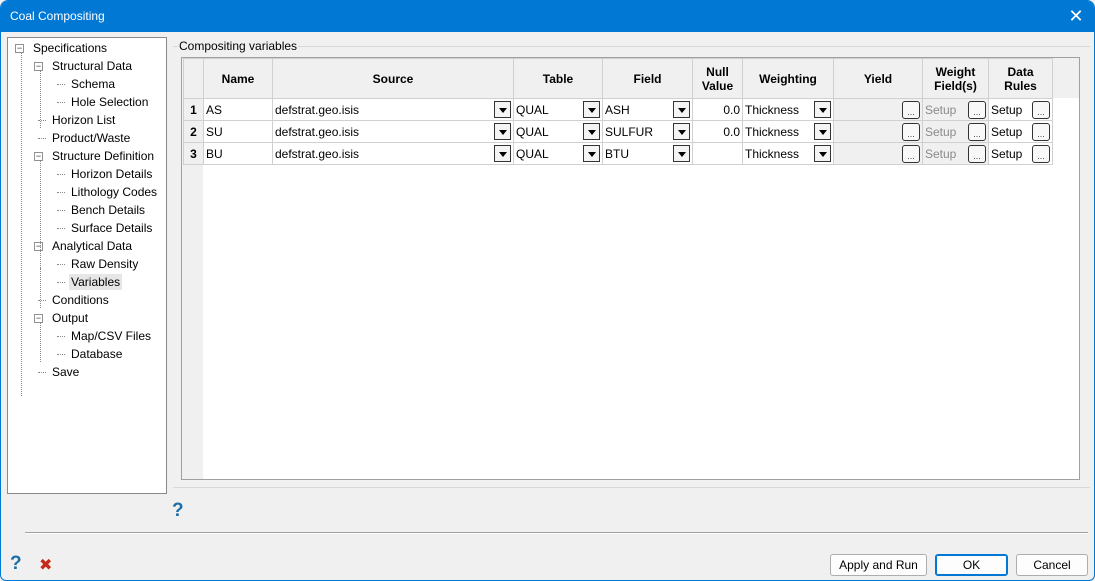  Describe the element at coordinates (717, 153) in the screenshot. I see `null-value-cell` at that location.